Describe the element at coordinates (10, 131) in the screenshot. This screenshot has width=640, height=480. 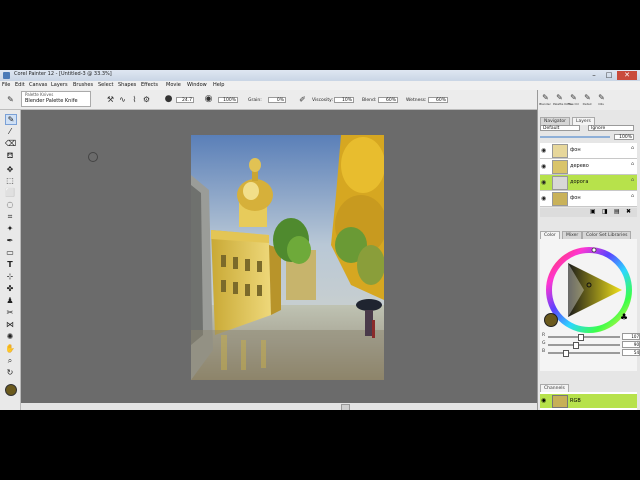
I see `dropper-icon: ⁄` at that location.